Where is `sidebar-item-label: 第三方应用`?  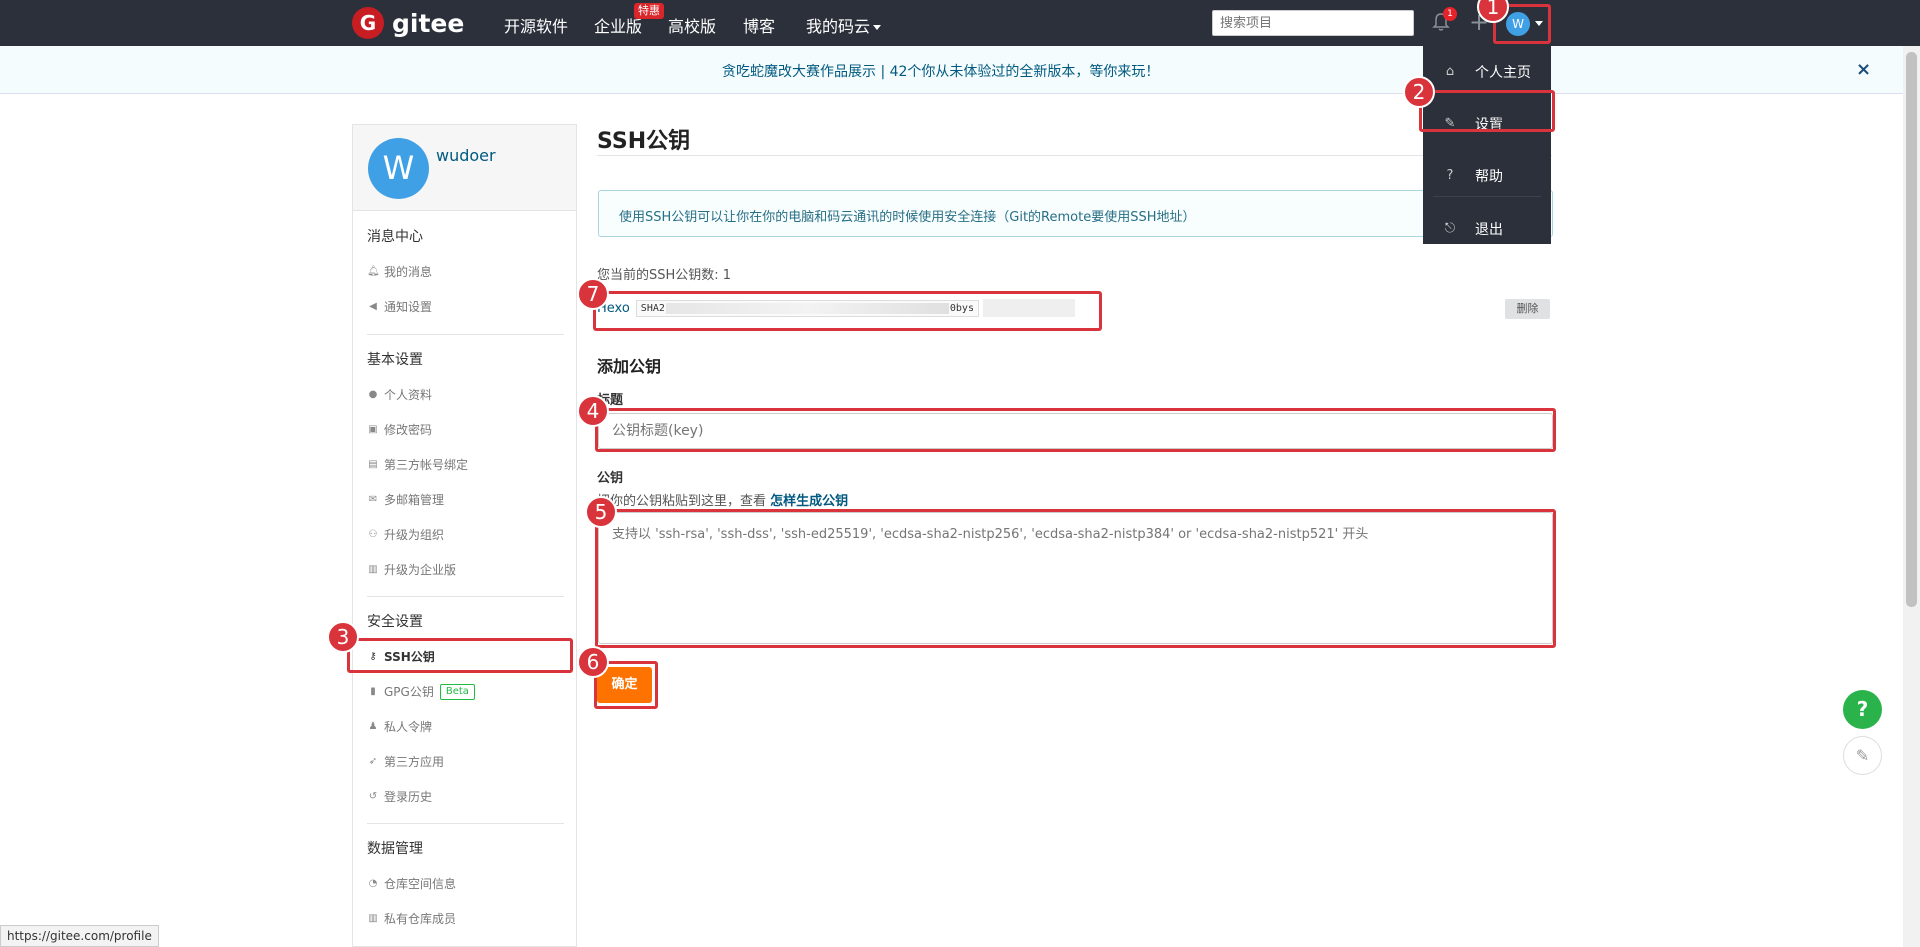 sidebar-item-label: 第三方应用 is located at coordinates (414, 762).